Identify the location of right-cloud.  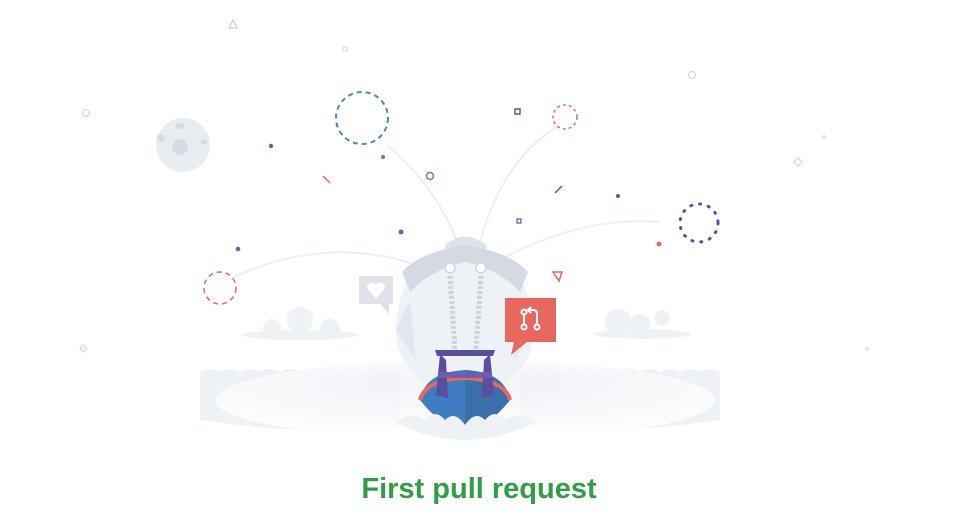
(643, 324).